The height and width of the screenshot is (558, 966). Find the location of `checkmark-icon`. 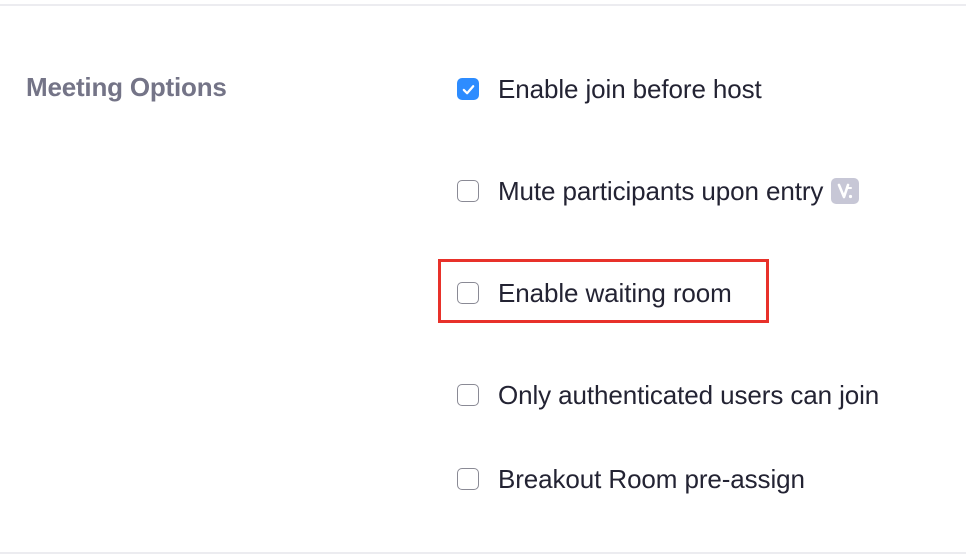

checkmark-icon is located at coordinates (468, 89).